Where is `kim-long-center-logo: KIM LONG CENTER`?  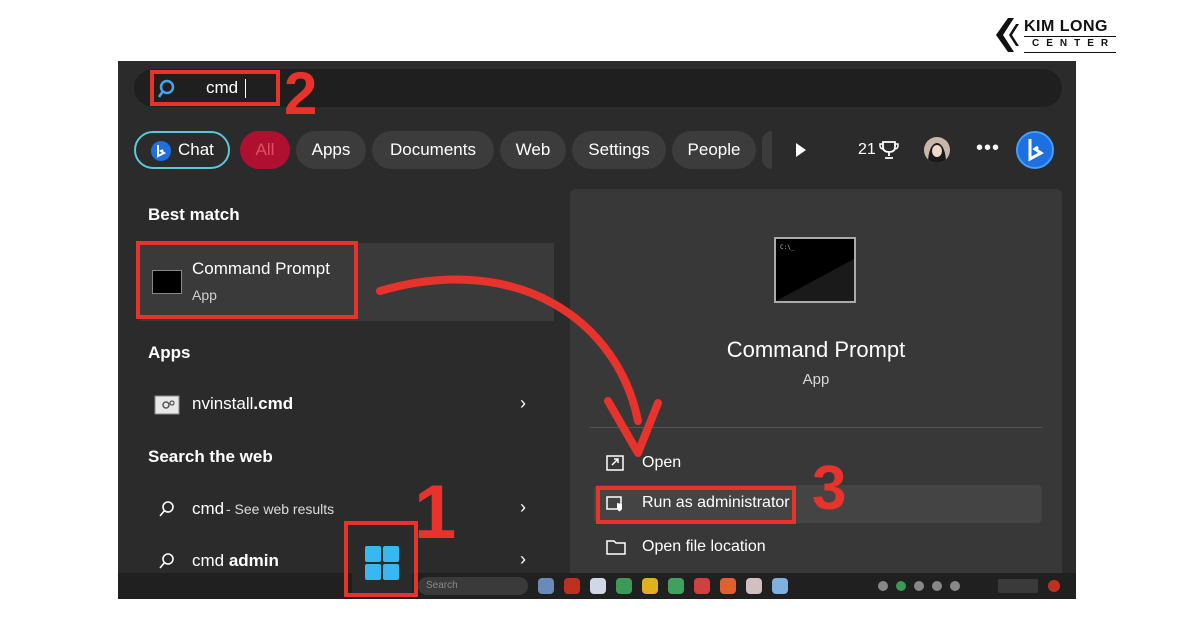
kim-long-center-logo: KIM LONG CENTER is located at coordinates (1057, 35).